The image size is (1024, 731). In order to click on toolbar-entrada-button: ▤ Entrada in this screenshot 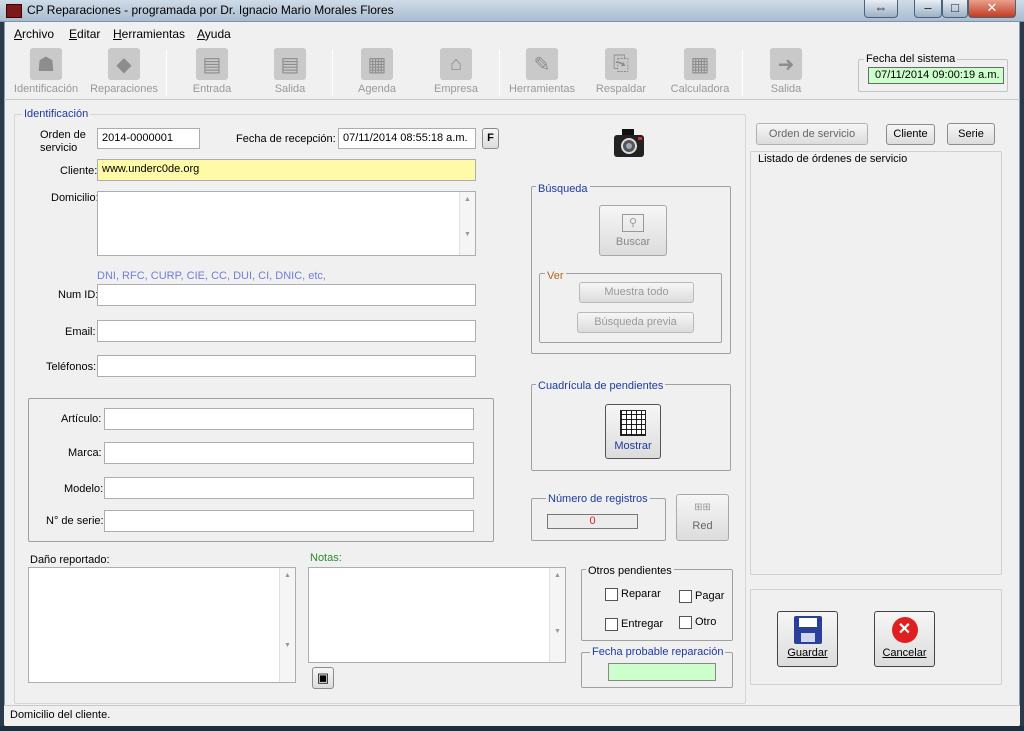, I will do `click(212, 73)`.